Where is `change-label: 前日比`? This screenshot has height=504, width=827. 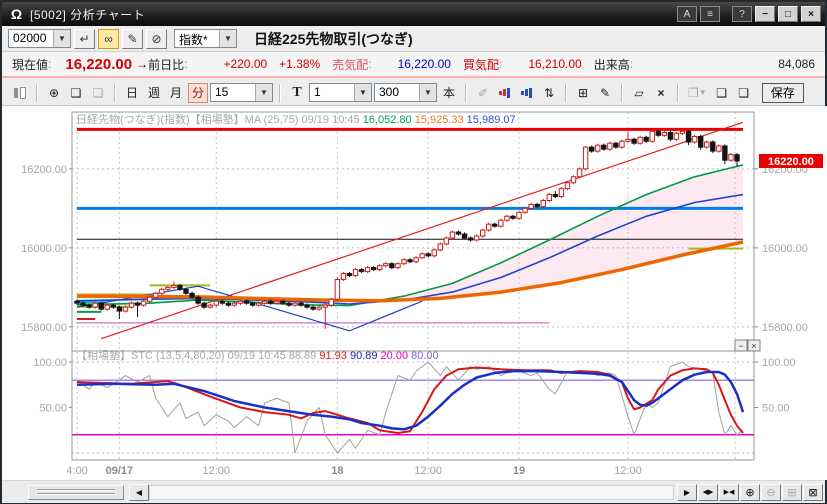 change-label: 前日比 is located at coordinates (166, 64).